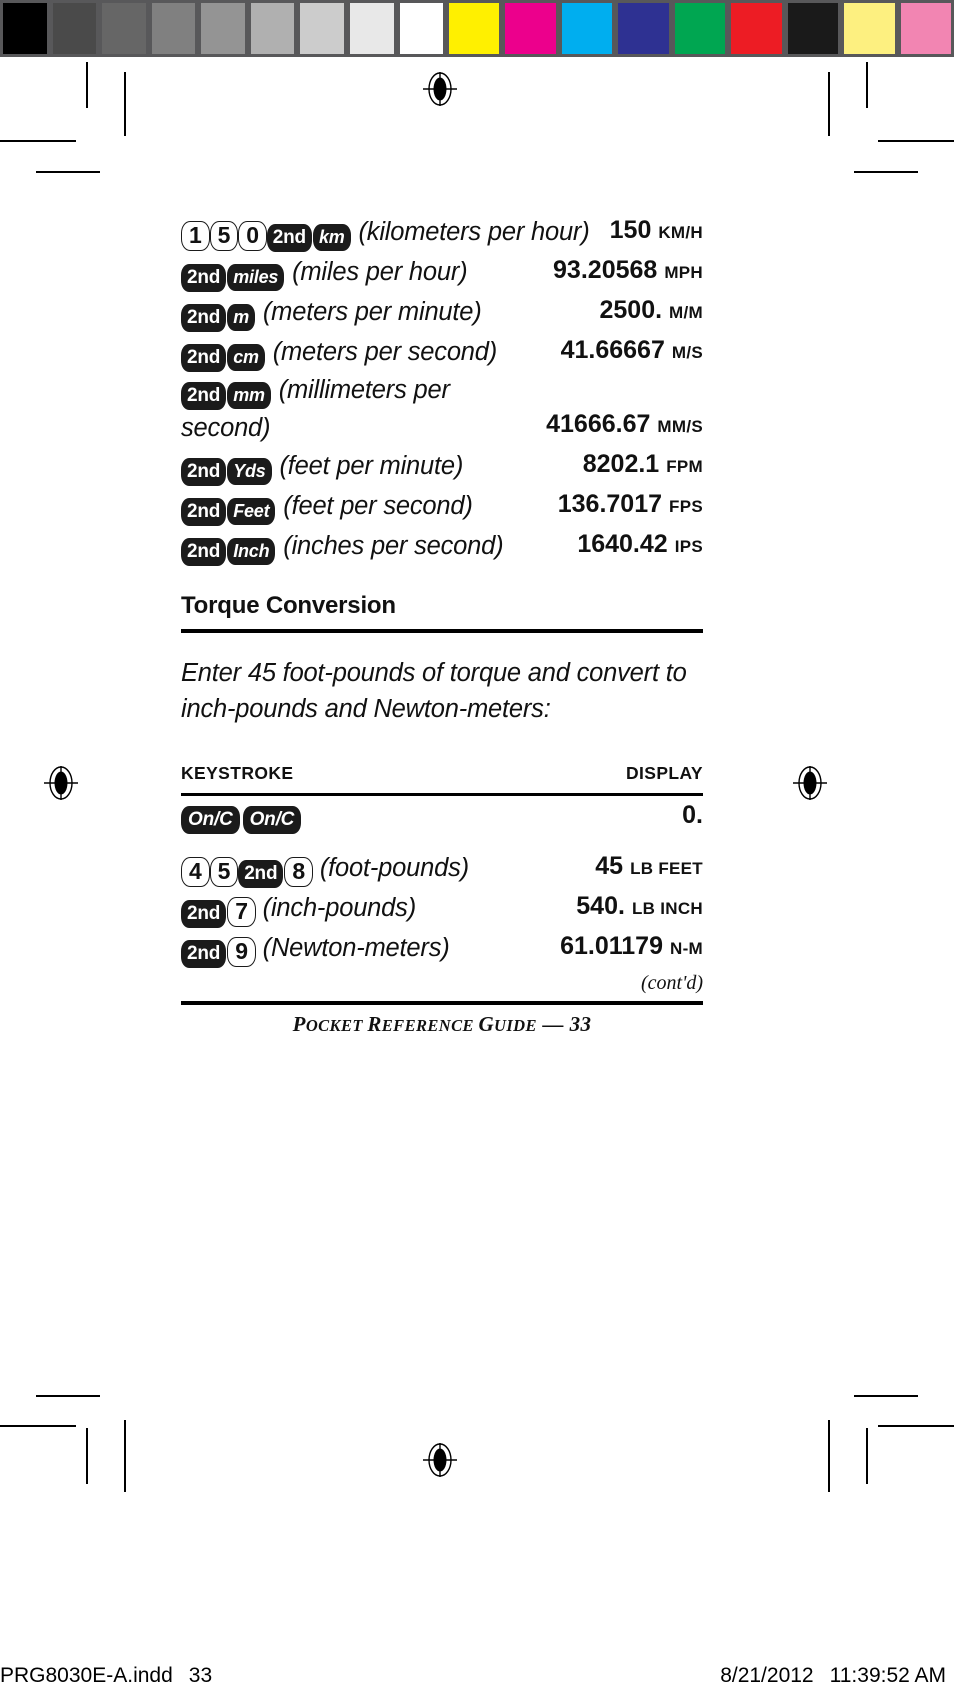 This screenshot has height=1702, width=954. Describe the element at coordinates (87, 1456) in the screenshot. I see `crop-mark-bottom-left-v` at that location.